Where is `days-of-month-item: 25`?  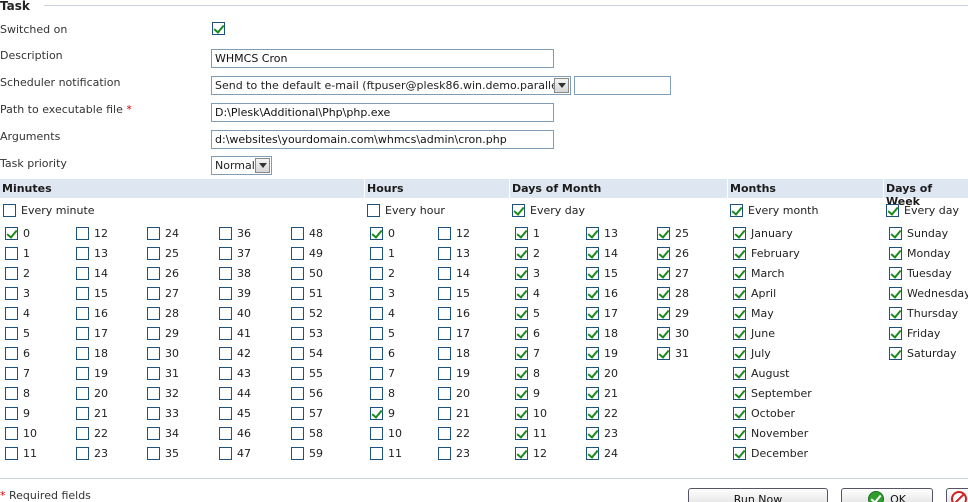
days-of-month-item: 25 is located at coordinates (673, 233).